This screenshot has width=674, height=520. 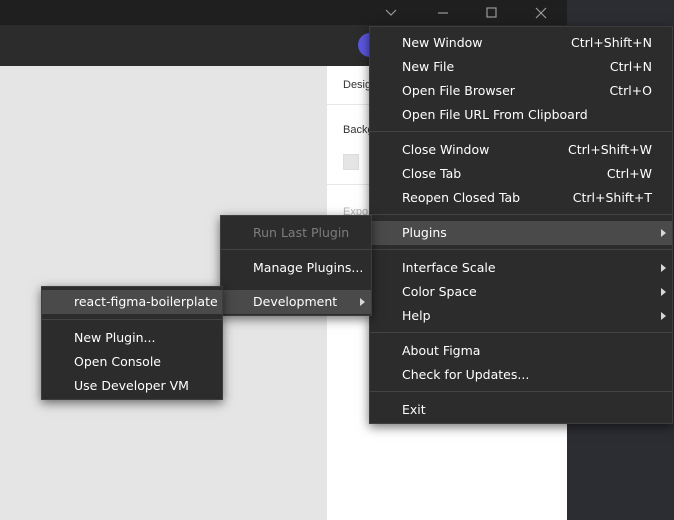 I want to click on menu-item-exit: Exit, so click(x=521, y=410).